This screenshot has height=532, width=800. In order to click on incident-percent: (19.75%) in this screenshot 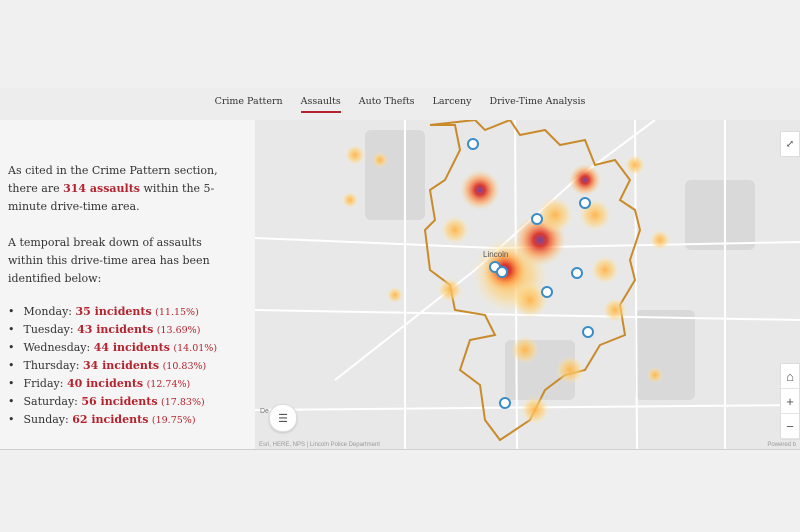, I will do `click(173, 420)`.